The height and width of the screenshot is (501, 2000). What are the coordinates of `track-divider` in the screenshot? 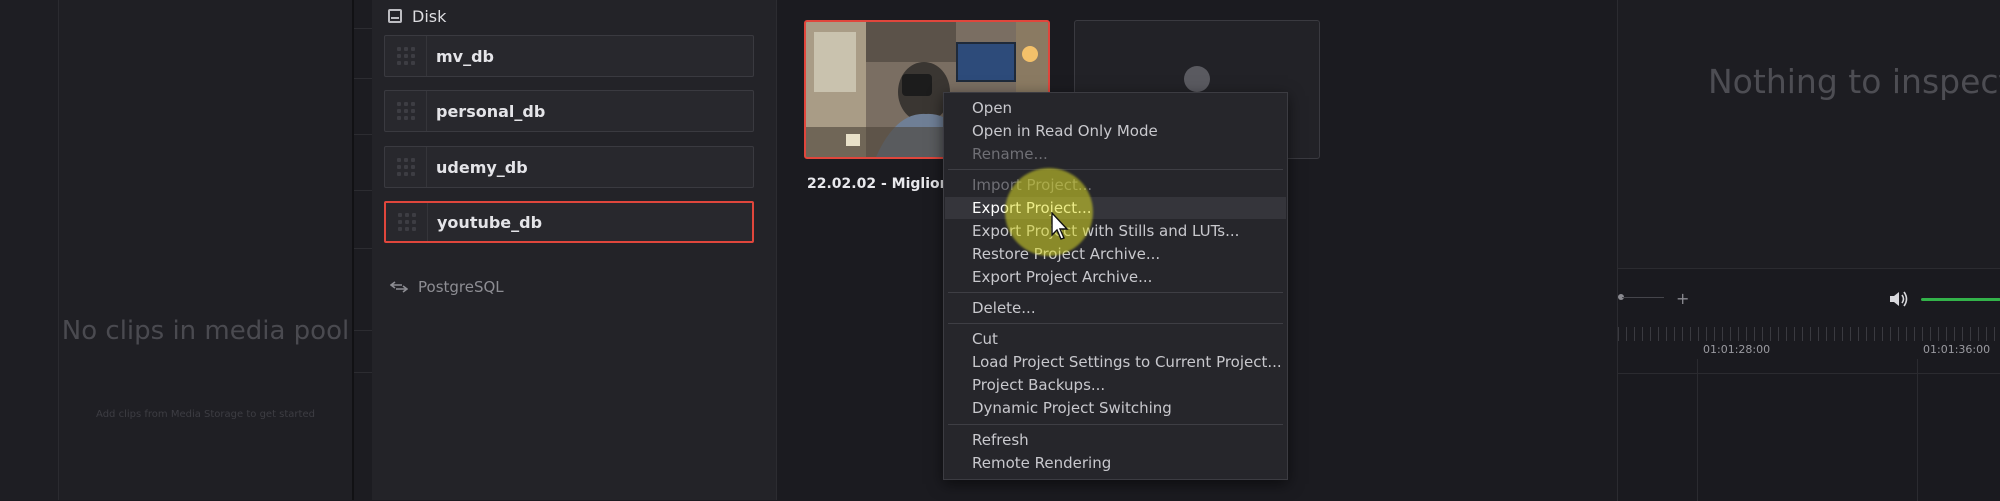 It's located at (1809, 373).